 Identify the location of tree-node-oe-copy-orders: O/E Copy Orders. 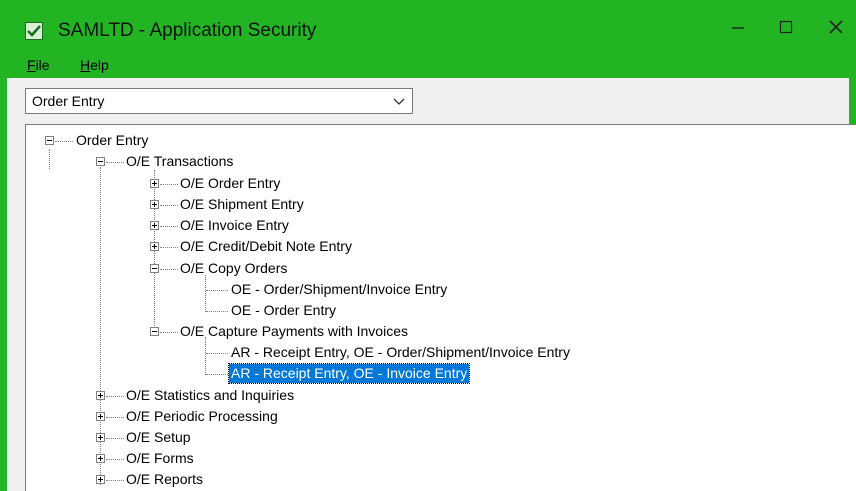
(233, 268).